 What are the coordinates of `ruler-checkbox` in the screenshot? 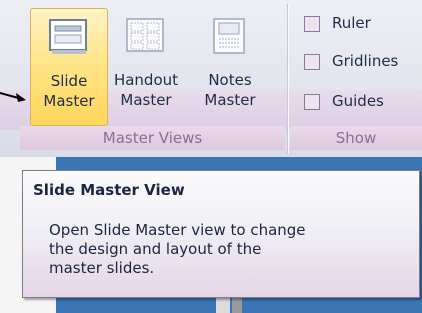 It's located at (312, 24).